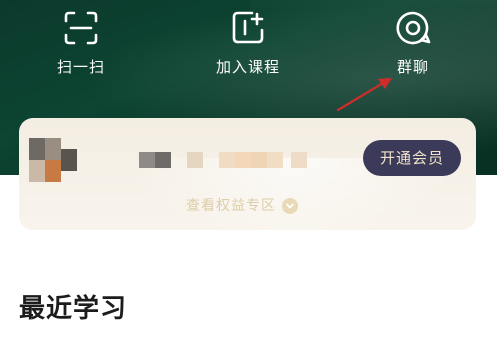  Describe the element at coordinates (248, 27) in the screenshot. I see `add-course-icon` at that location.